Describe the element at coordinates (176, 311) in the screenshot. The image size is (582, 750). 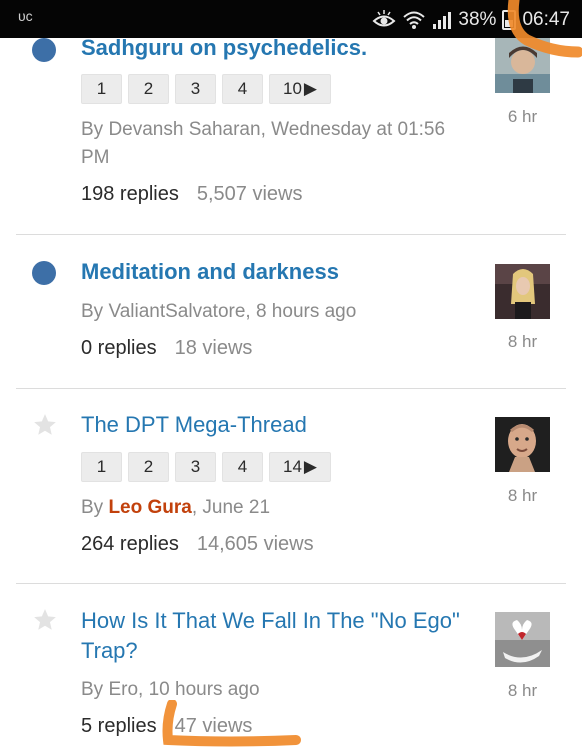
I see `author-link: ValiantSalvatore` at that location.